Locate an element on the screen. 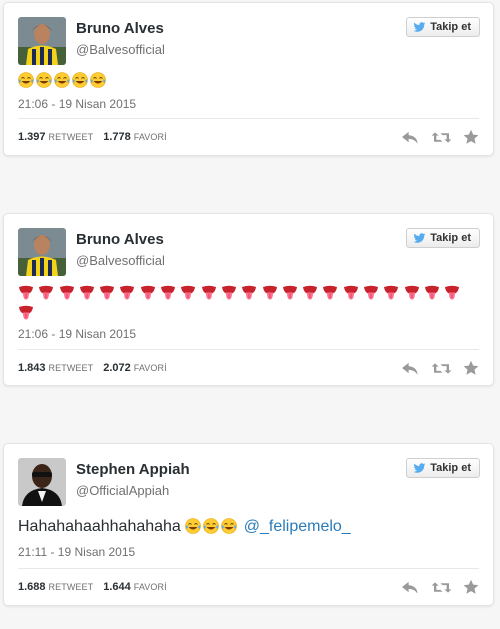 Image resolution: width=500 pixels, height=629 pixels. favorite-count: 1.778 is located at coordinates (117, 137).